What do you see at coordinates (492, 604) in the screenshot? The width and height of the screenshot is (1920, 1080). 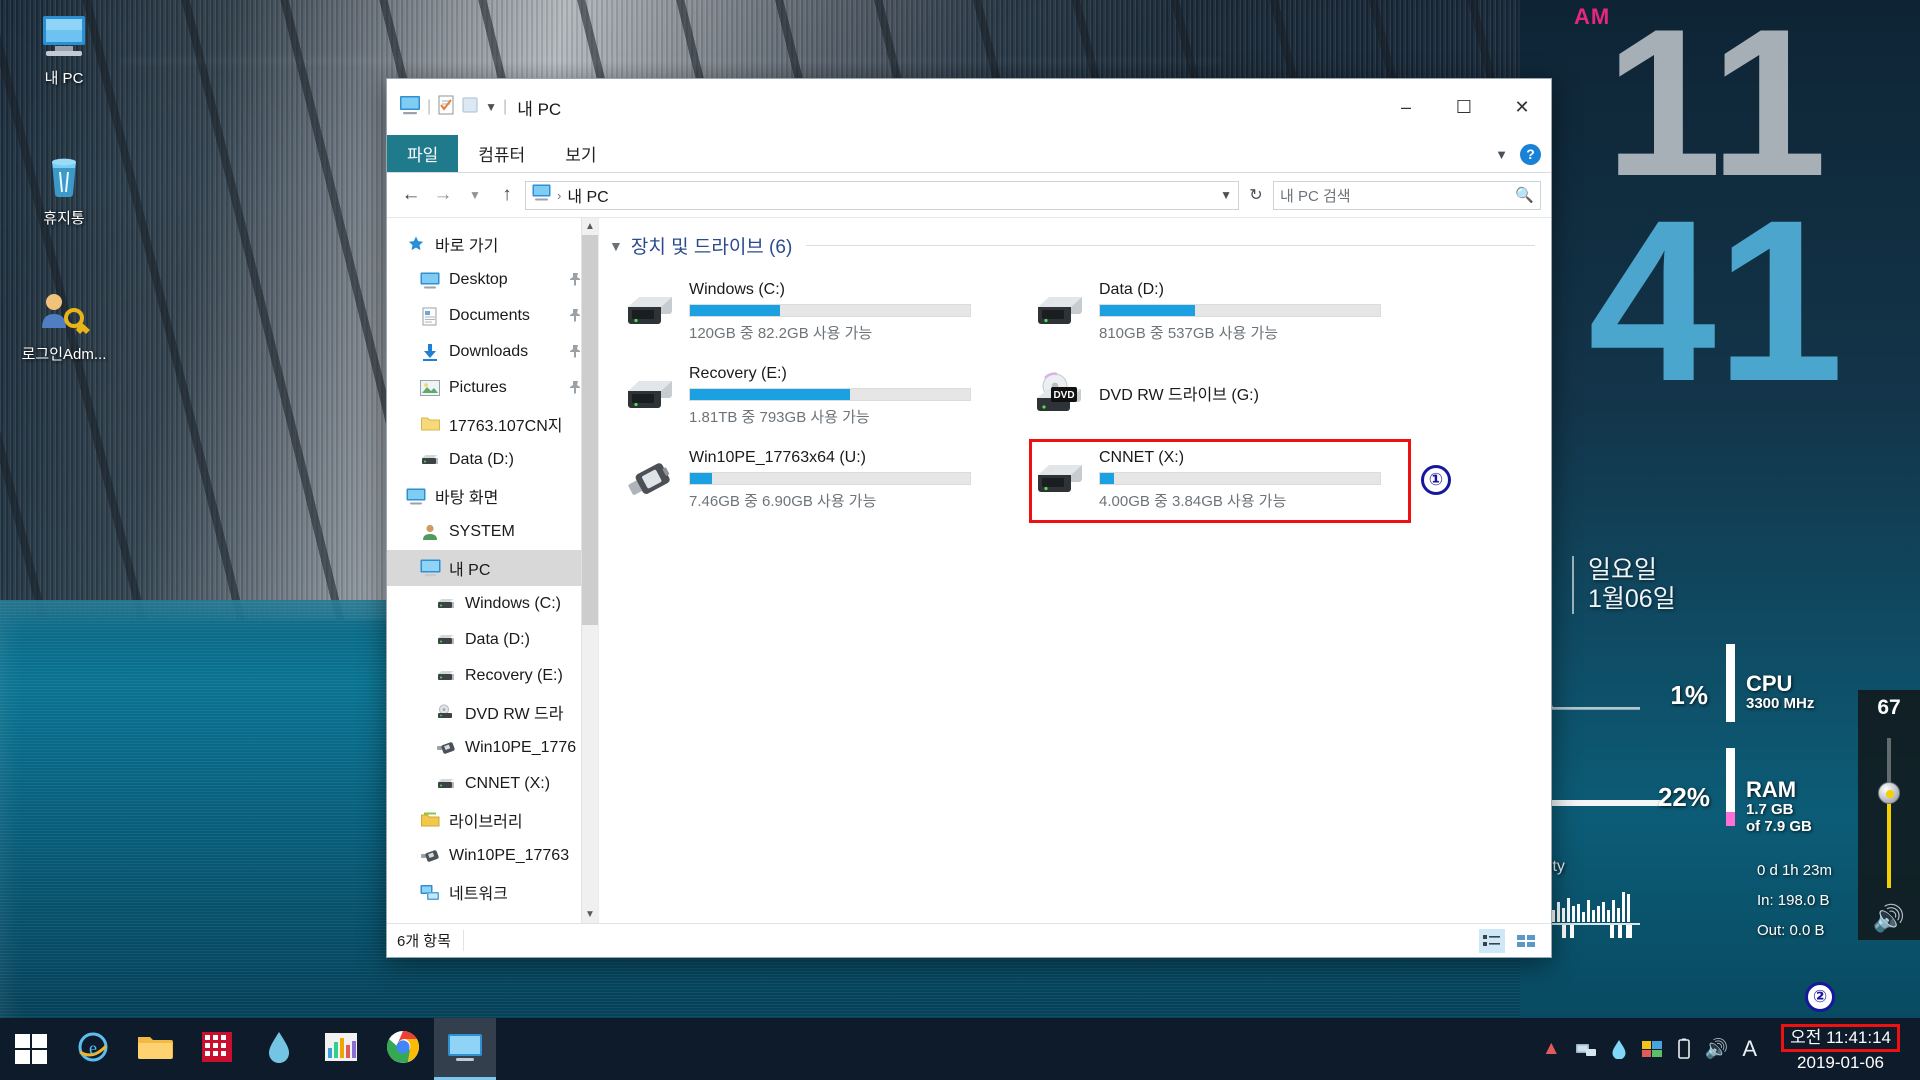 I see `sidebar-item-windows-c-: Windows (C:)` at bounding box center [492, 604].